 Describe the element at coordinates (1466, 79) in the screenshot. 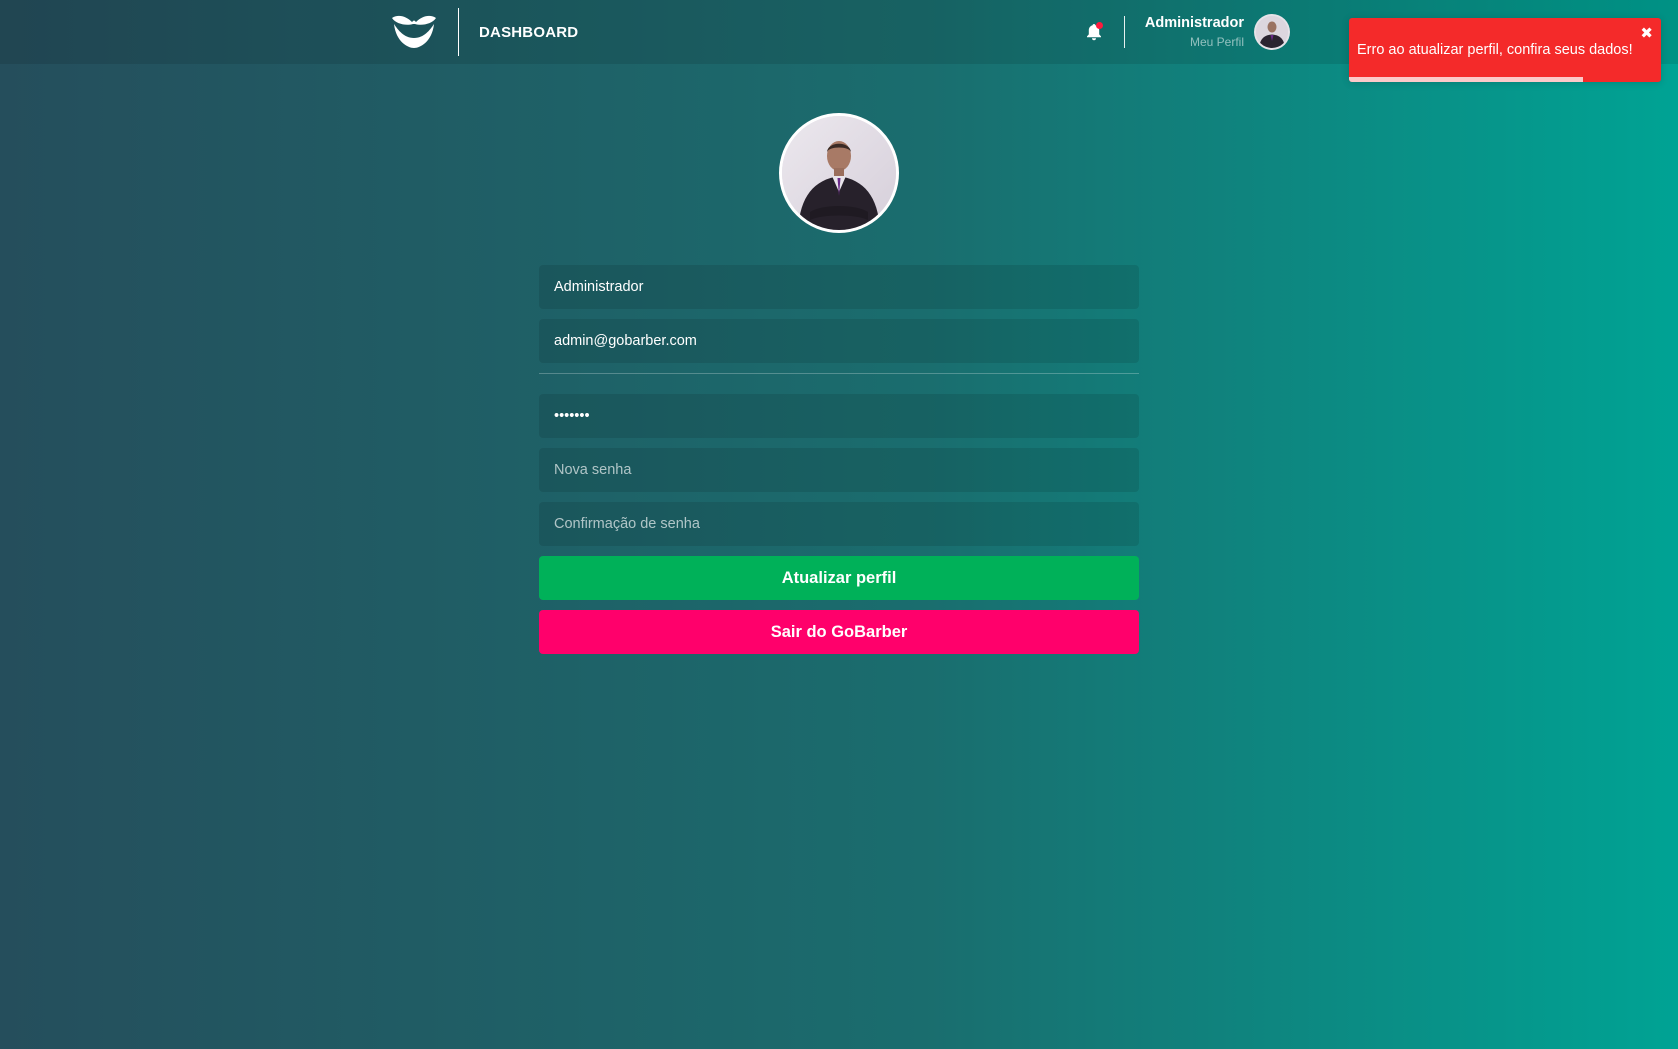

I see `toast-progress-bar` at that location.